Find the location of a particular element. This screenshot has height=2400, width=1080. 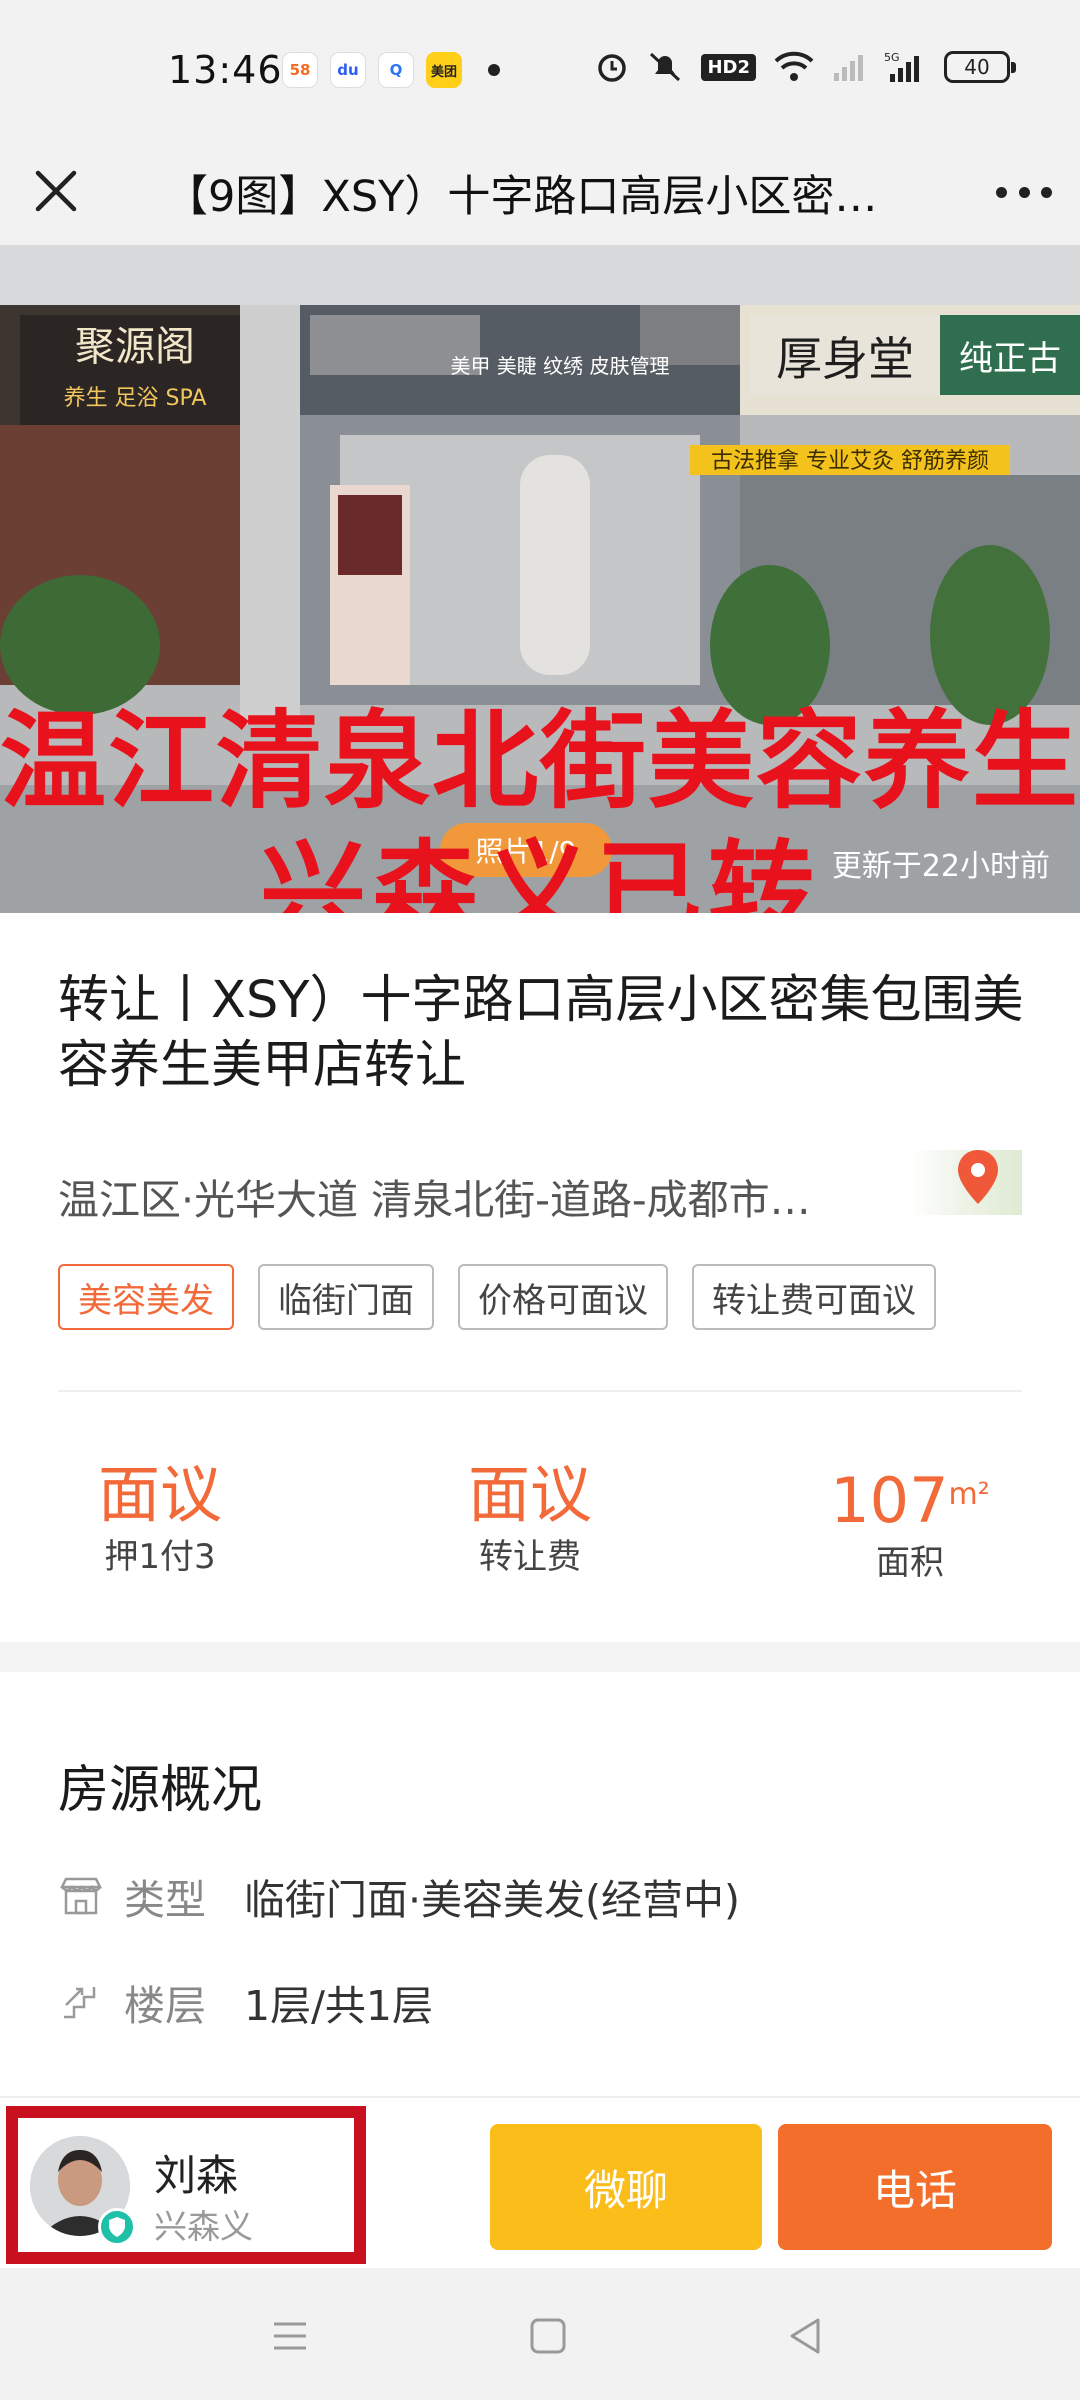

page-header: 【9图】XSY）十字路口高层小区密集包围美容养生美甲店转让 is located at coordinates (540, 192).